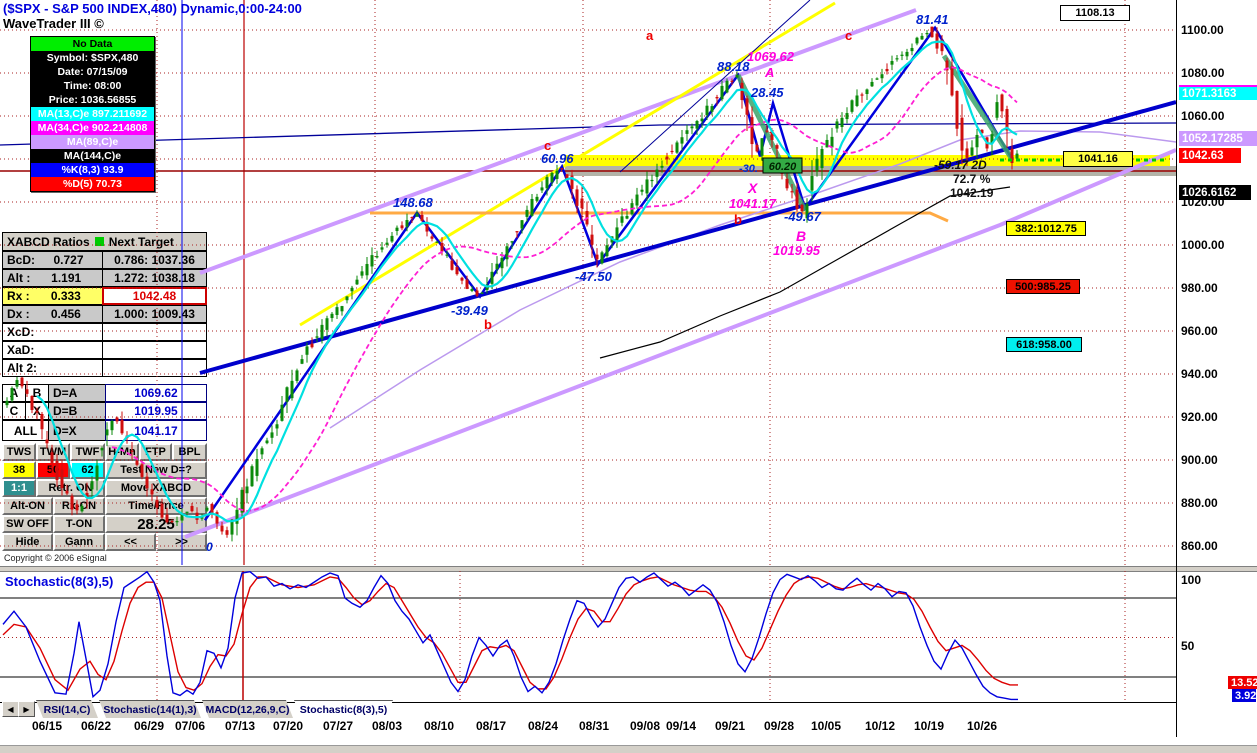 The height and width of the screenshot is (753, 1257). Describe the element at coordinates (53, 470) in the screenshot. I see `button-50: 50` at that location.